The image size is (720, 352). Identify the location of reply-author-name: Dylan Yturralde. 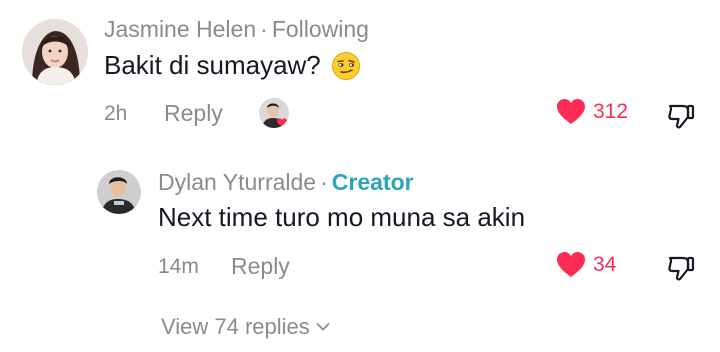
(237, 182).